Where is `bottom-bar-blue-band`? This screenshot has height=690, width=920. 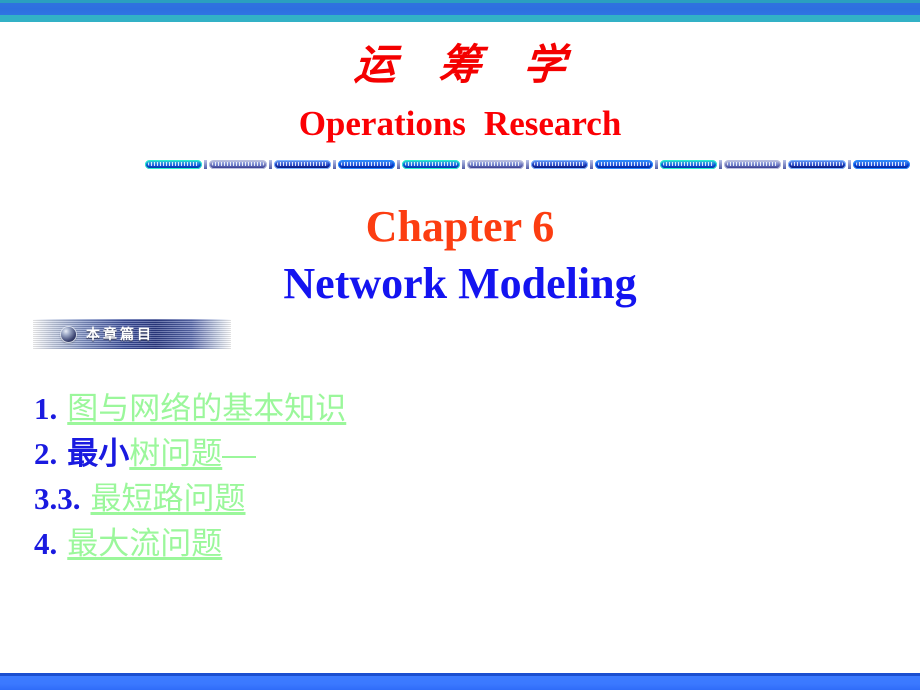
bottom-bar-blue-band is located at coordinates (460, 683).